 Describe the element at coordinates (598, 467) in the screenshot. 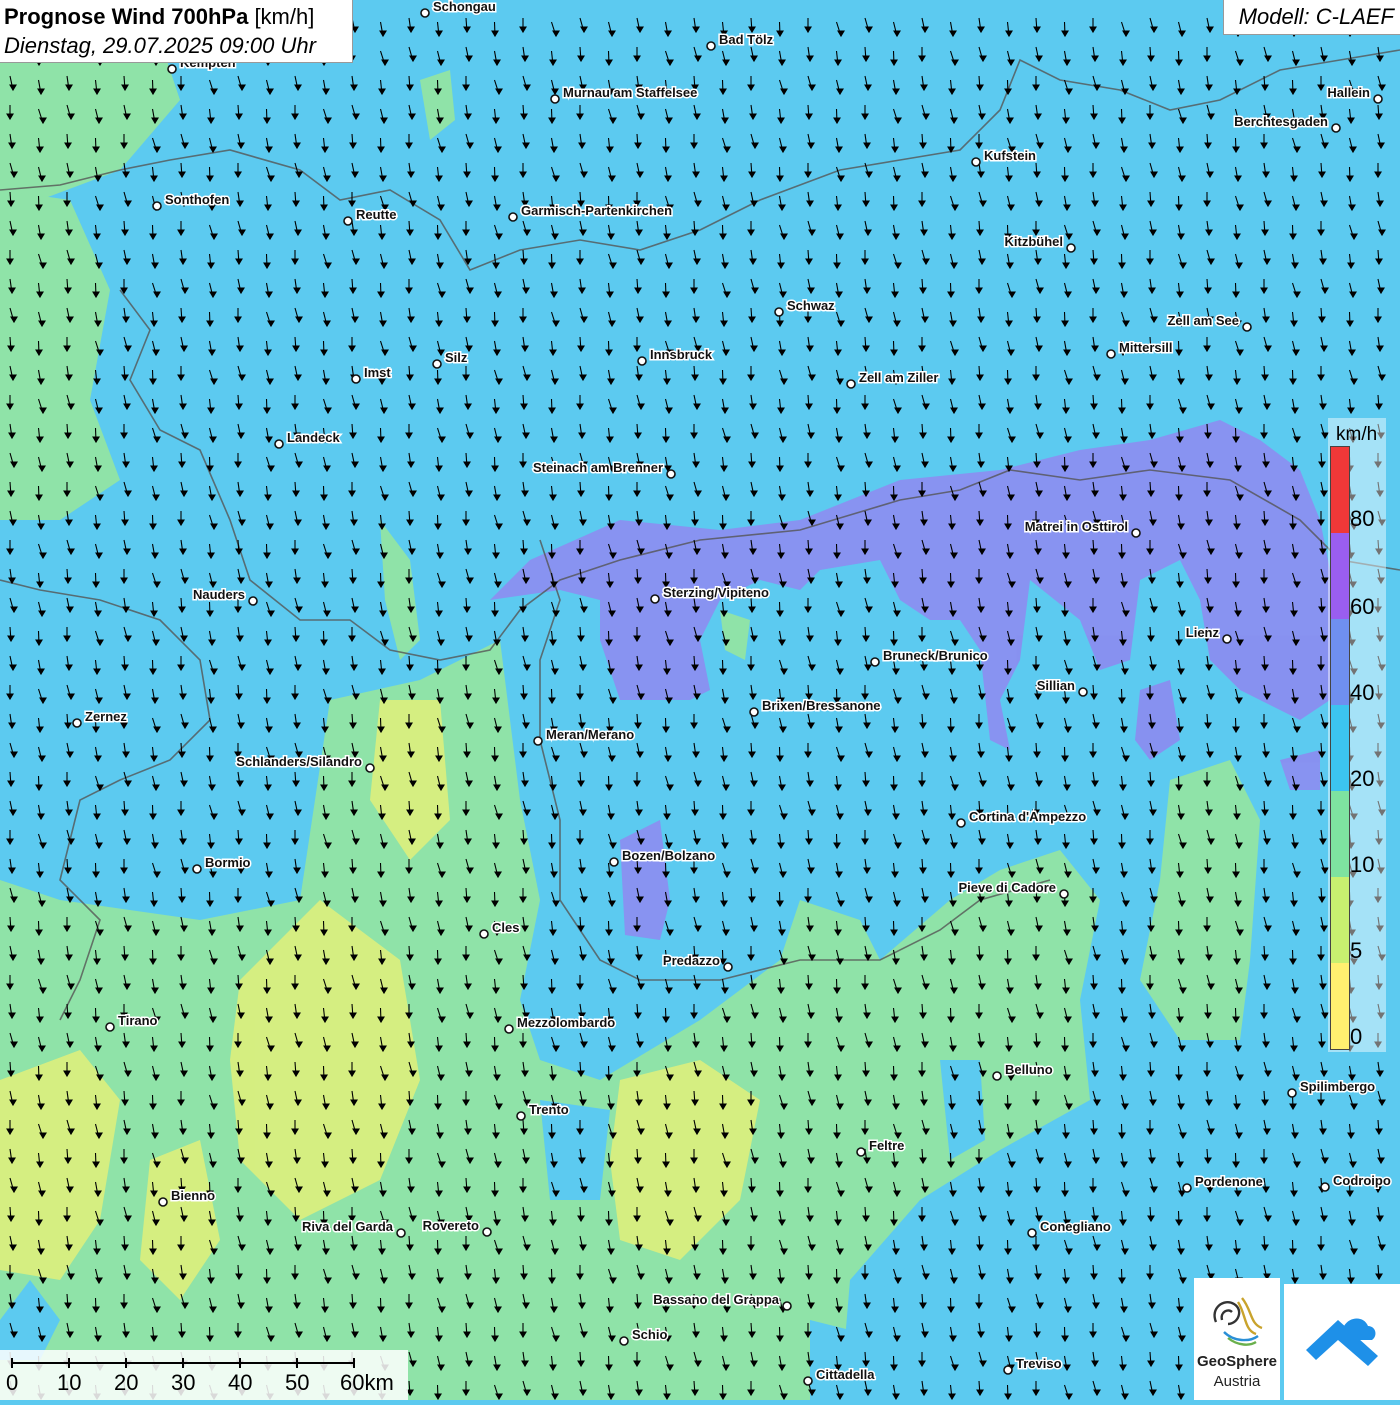

I see `city-label: Steinach am Brenner` at that location.